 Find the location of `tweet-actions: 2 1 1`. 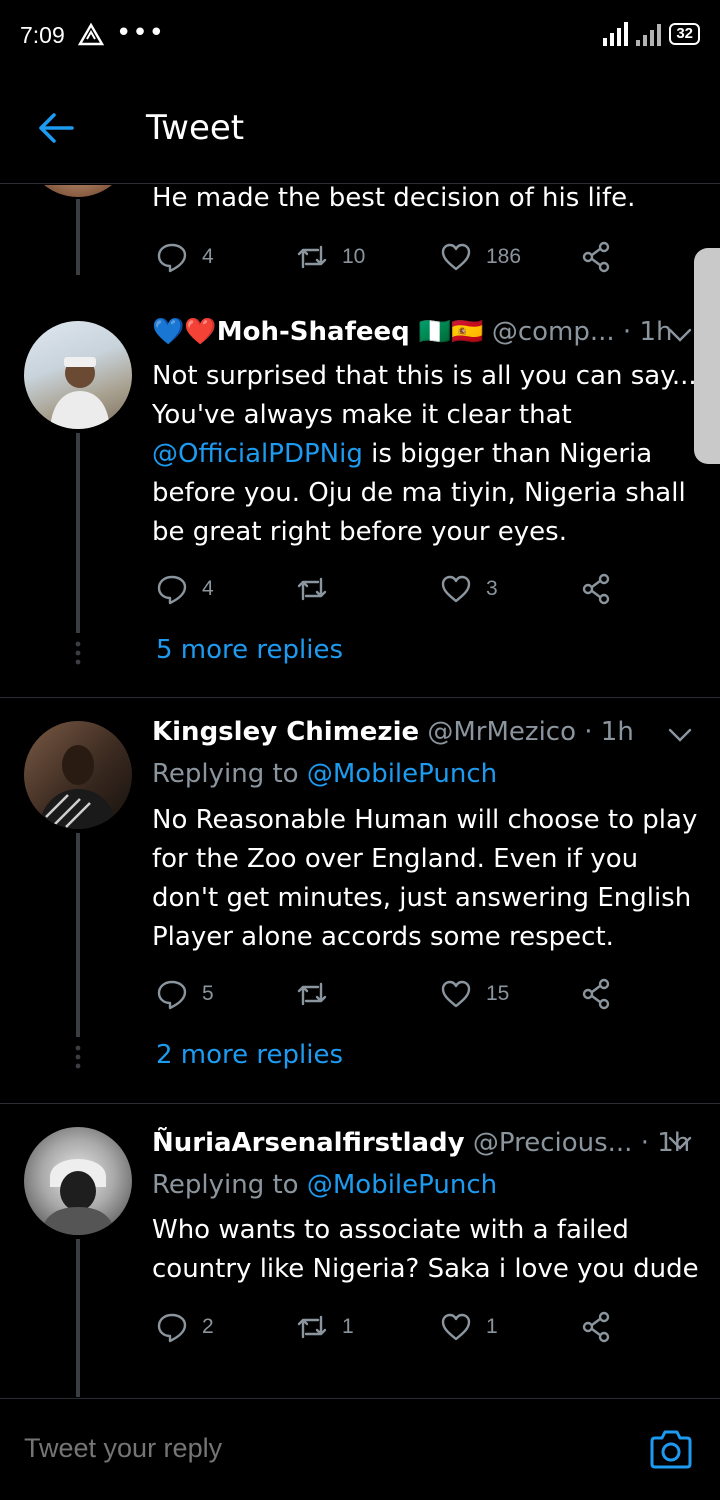

tweet-actions: 2 1 1 is located at coordinates (391, 1327).